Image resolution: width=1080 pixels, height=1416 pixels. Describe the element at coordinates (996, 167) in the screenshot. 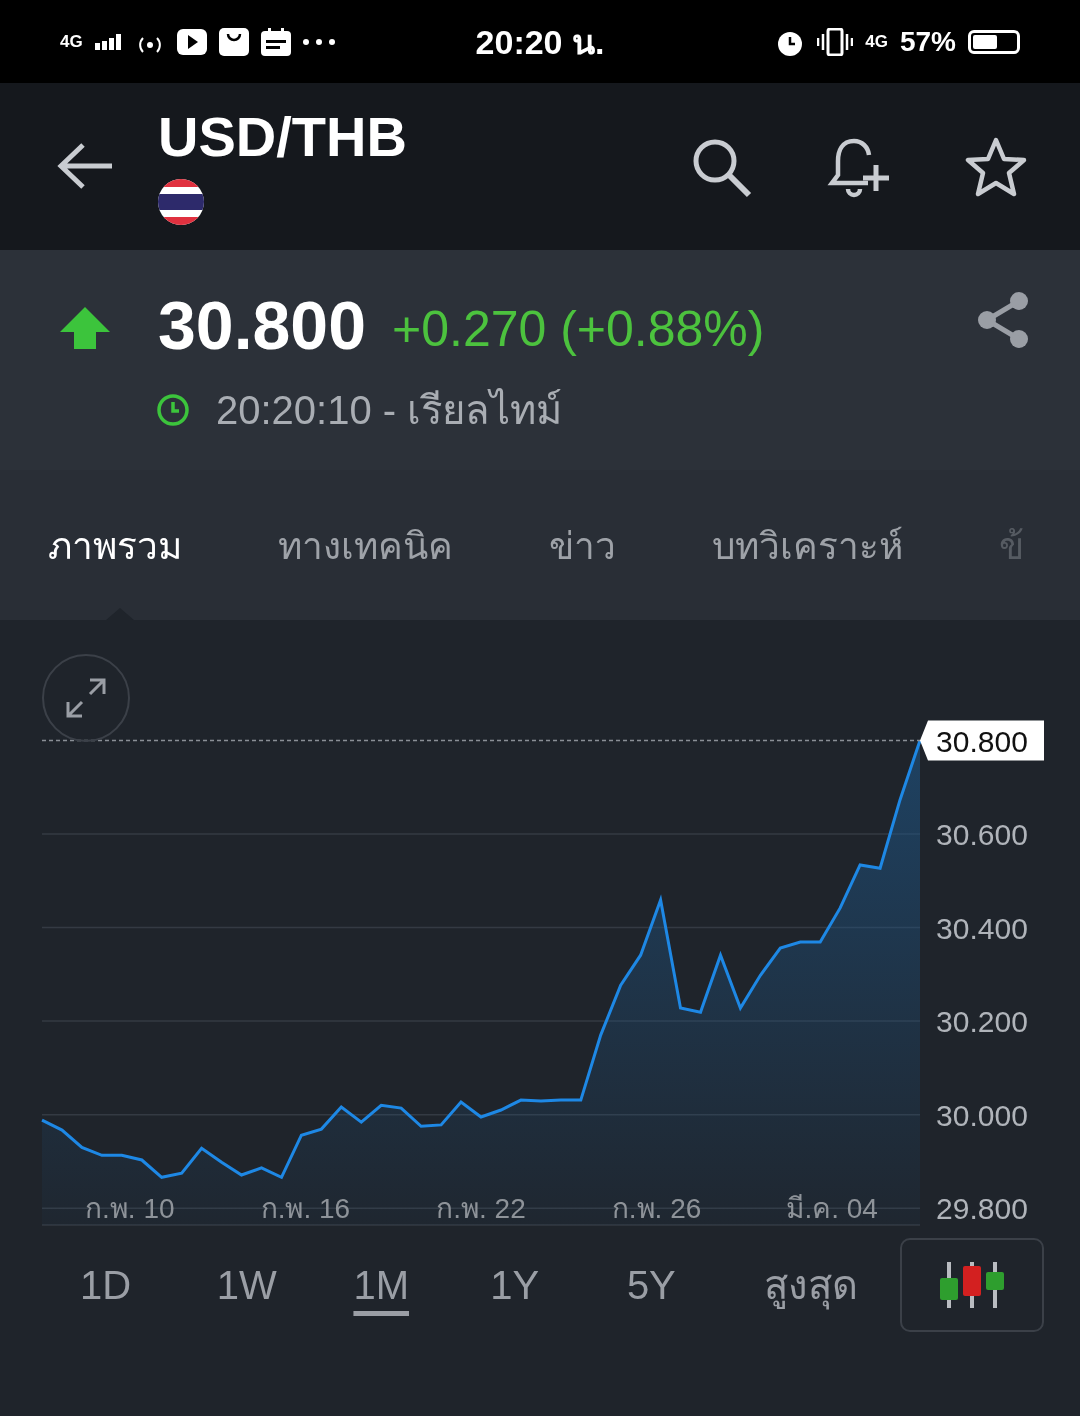

I see `star-icon` at that location.